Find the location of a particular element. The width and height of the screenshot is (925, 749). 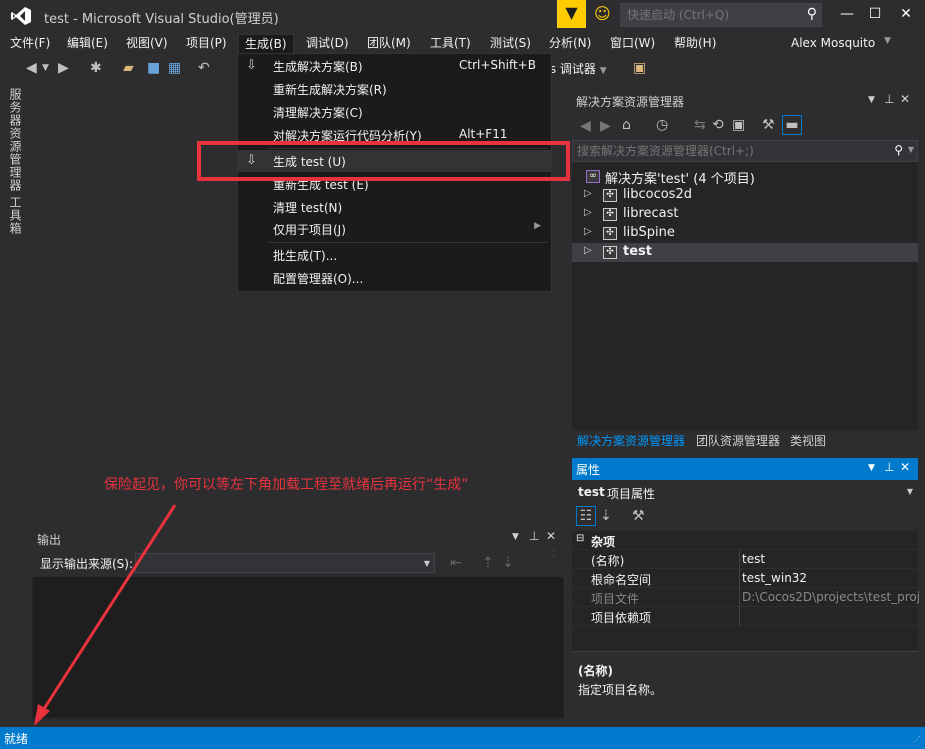

properties-wrench-icon: ⚒ is located at coordinates (768, 125).